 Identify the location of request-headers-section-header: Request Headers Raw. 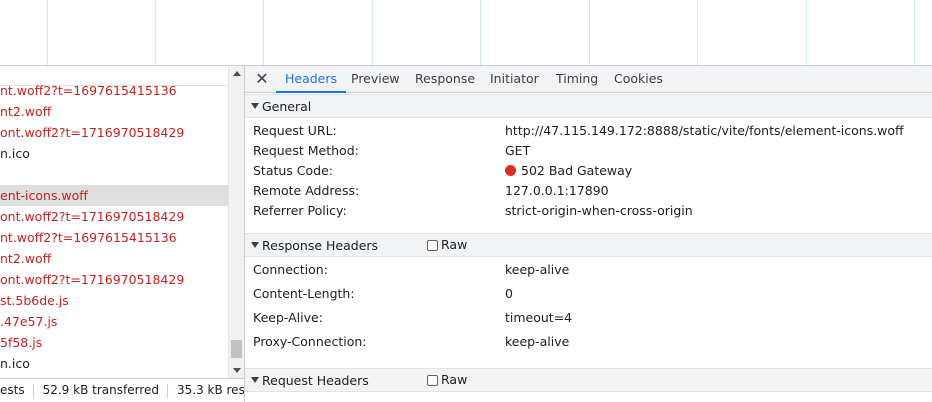
(588, 380).